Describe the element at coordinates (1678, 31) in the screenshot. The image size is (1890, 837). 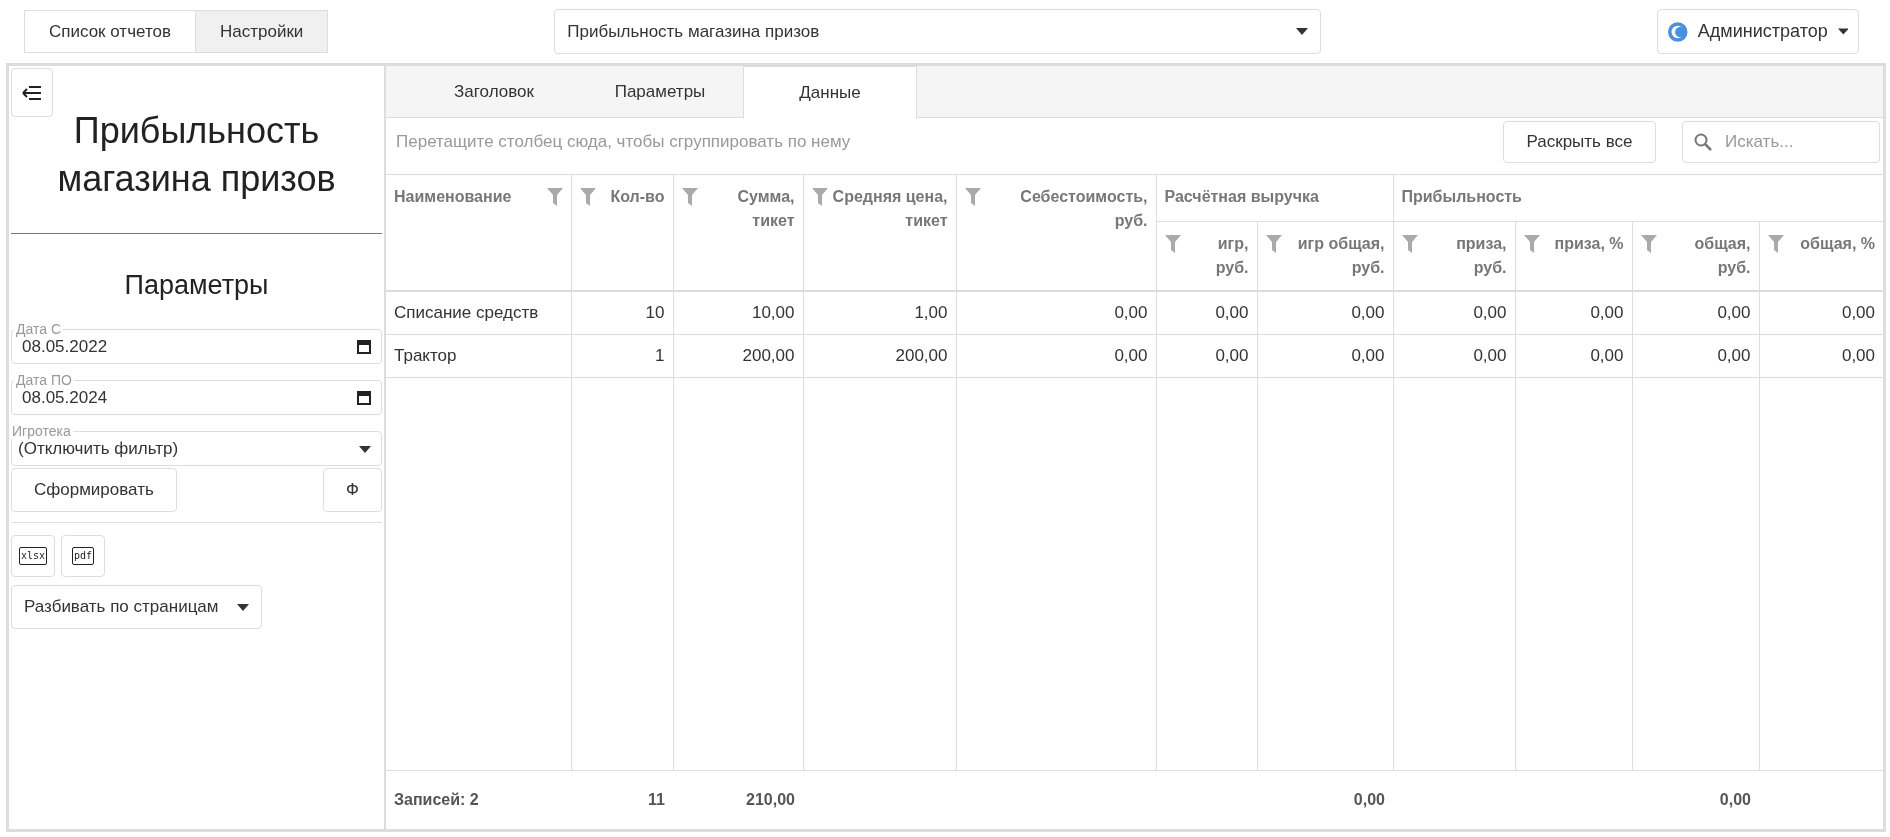
I see `avatar-icon` at that location.